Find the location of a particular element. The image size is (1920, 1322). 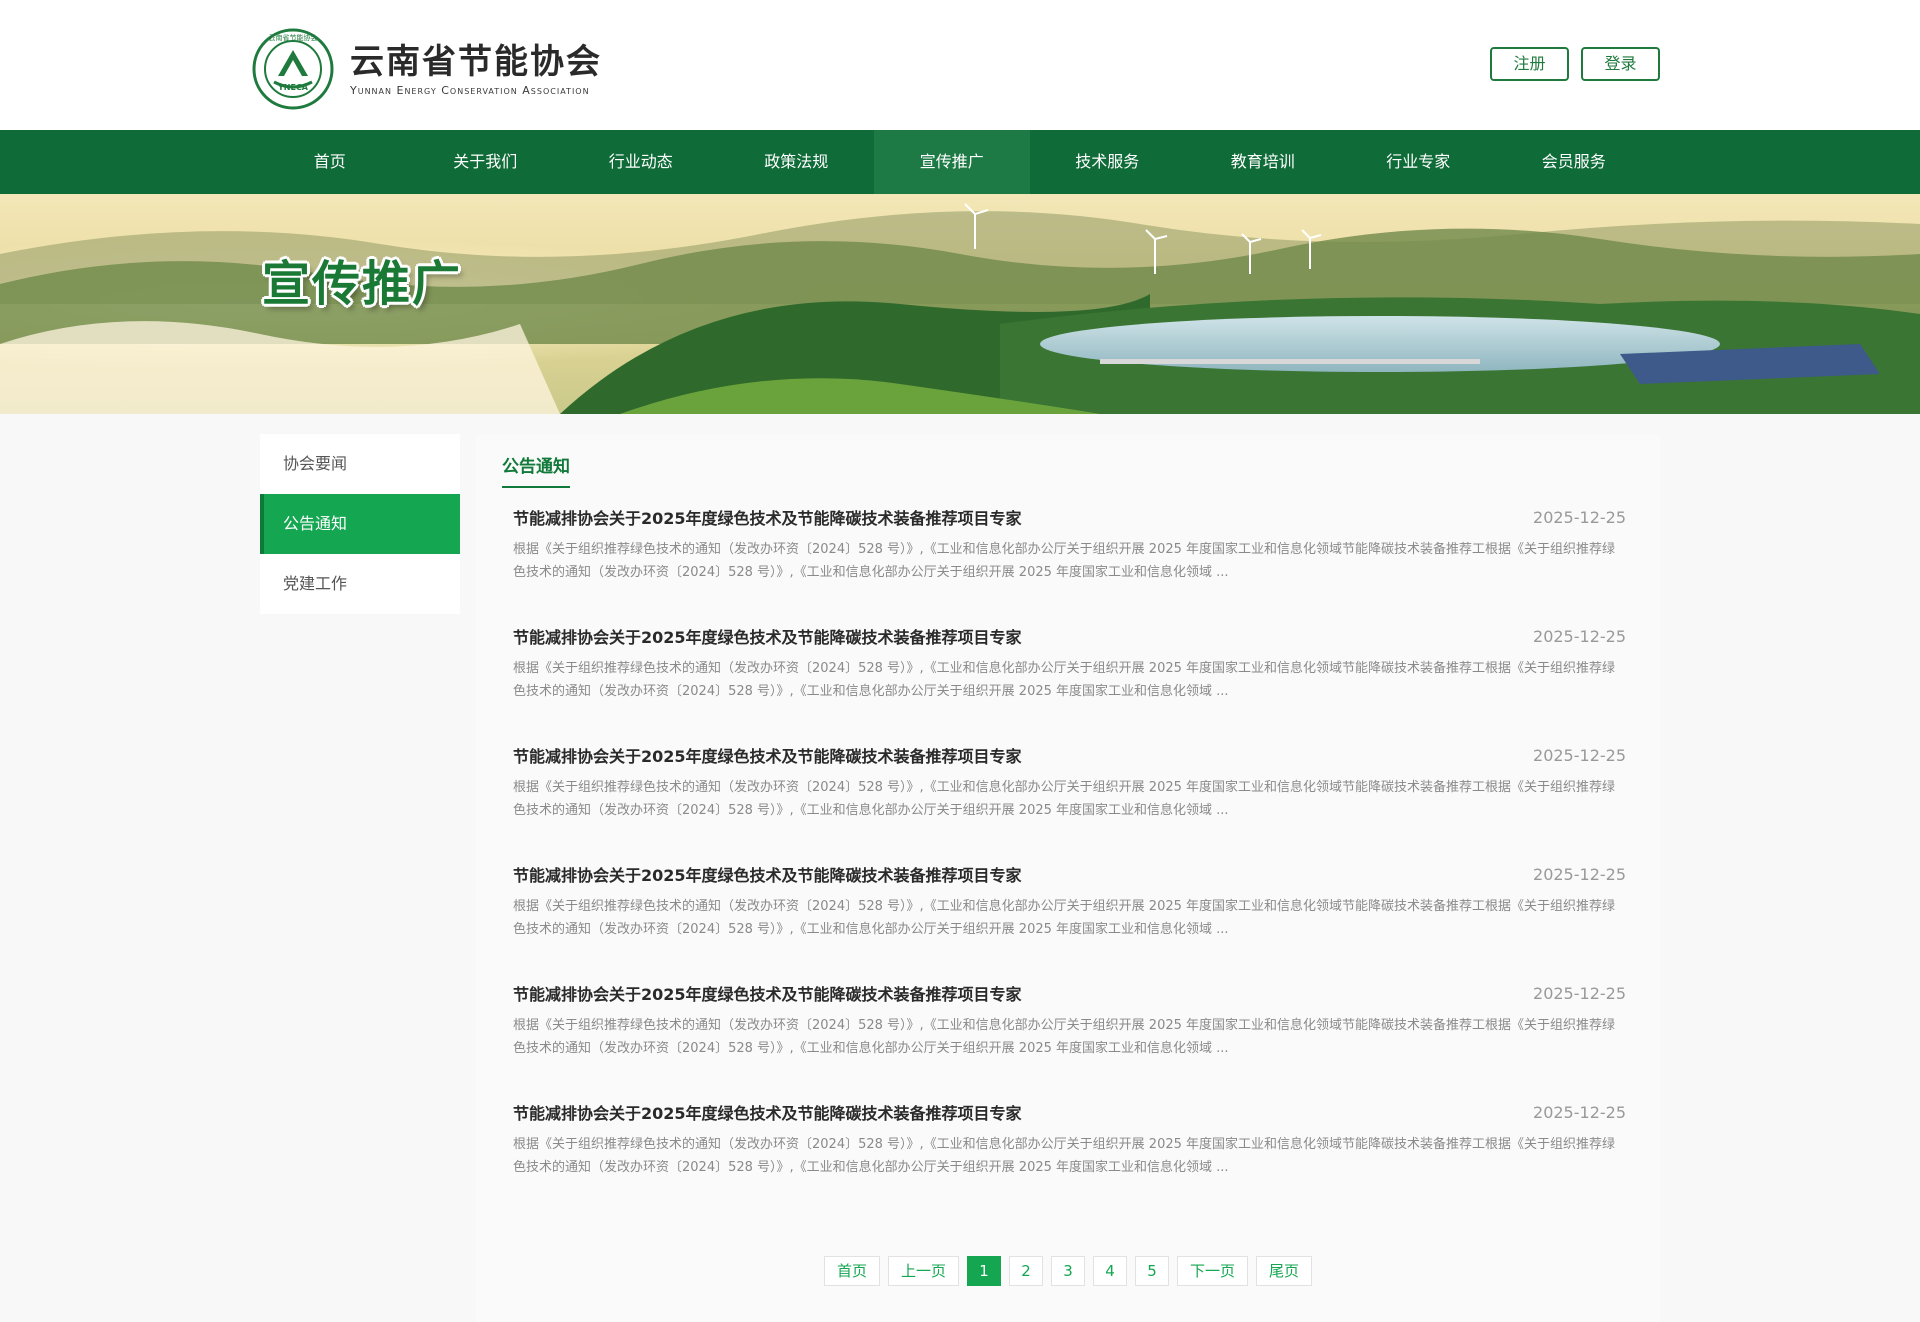

nav-item: 行业动态 is located at coordinates (641, 162).